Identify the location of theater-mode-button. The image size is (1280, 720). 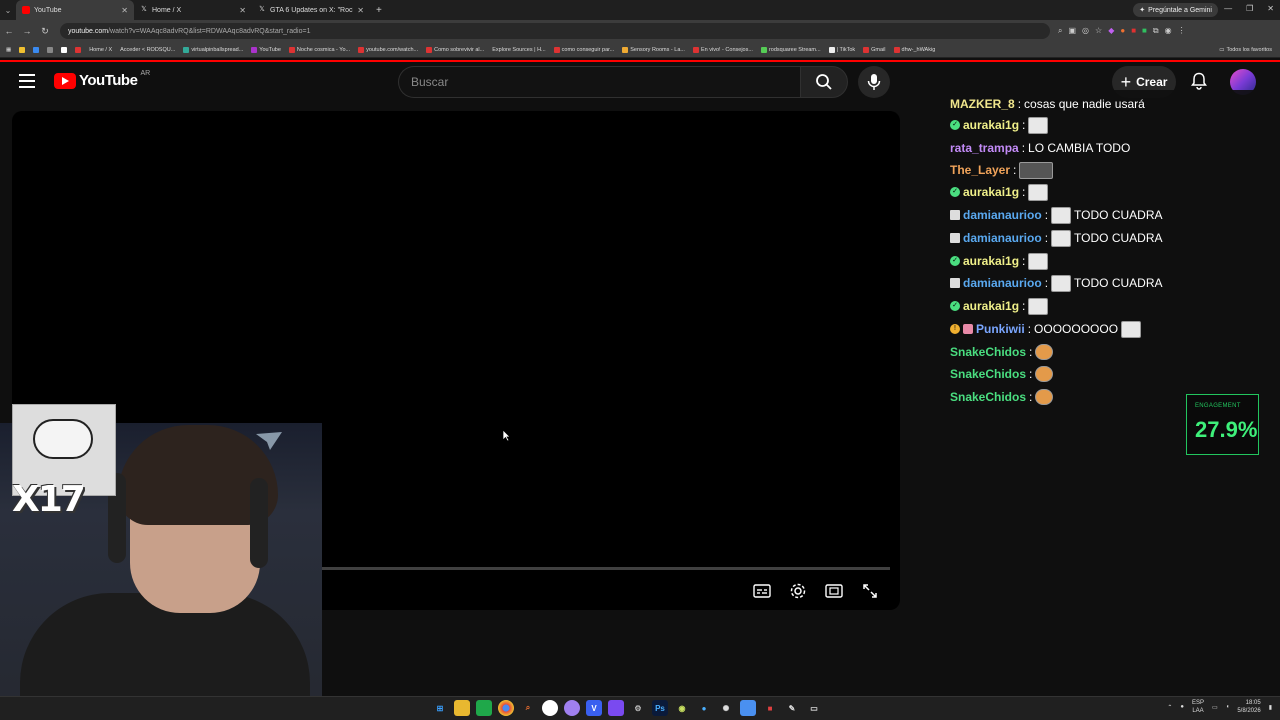
(834, 591).